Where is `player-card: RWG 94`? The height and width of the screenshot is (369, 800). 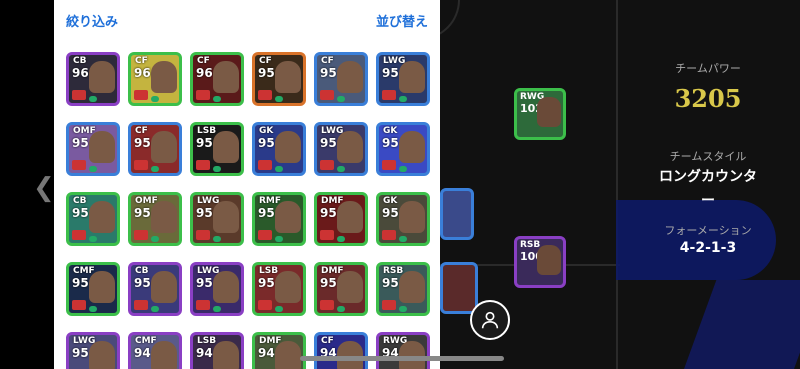
player-card: RWG 94 is located at coordinates (403, 350).